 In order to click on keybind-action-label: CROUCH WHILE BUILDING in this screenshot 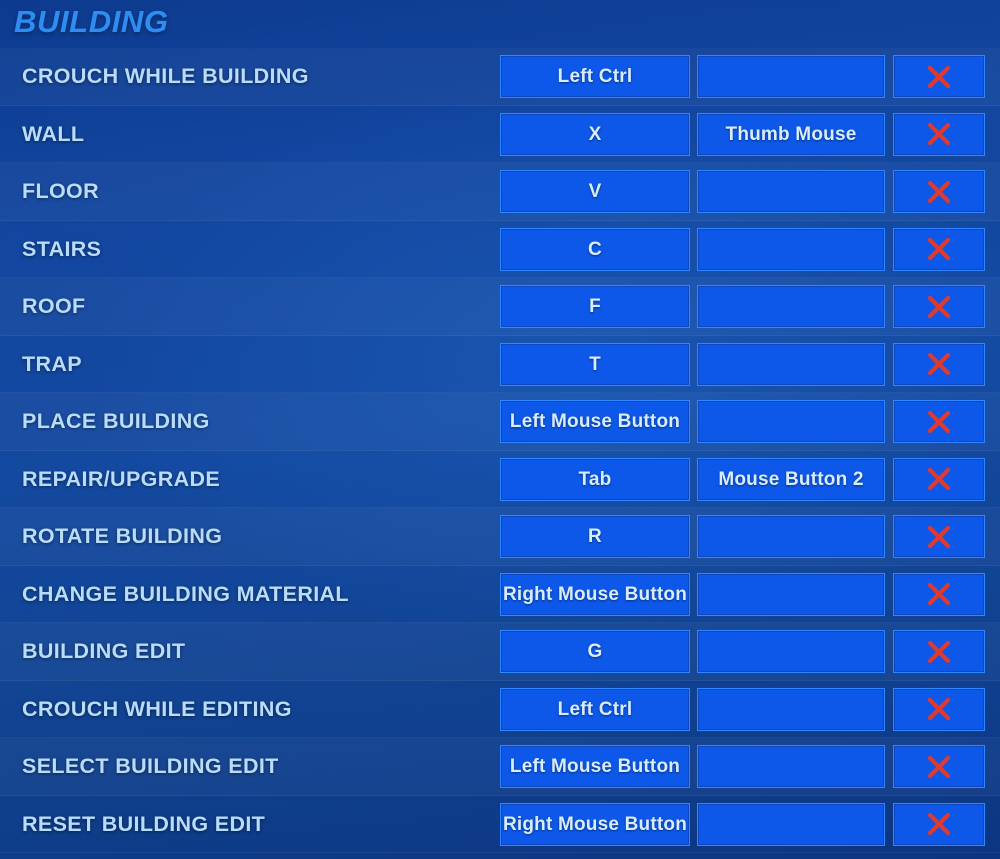, I will do `click(165, 76)`.